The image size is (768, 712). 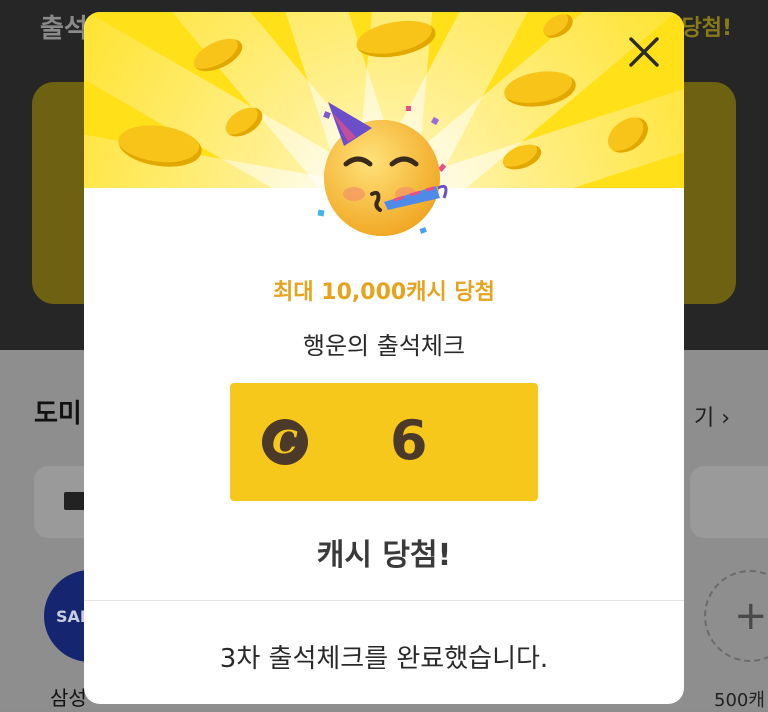 I want to click on close-button, so click(x=644, y=52).